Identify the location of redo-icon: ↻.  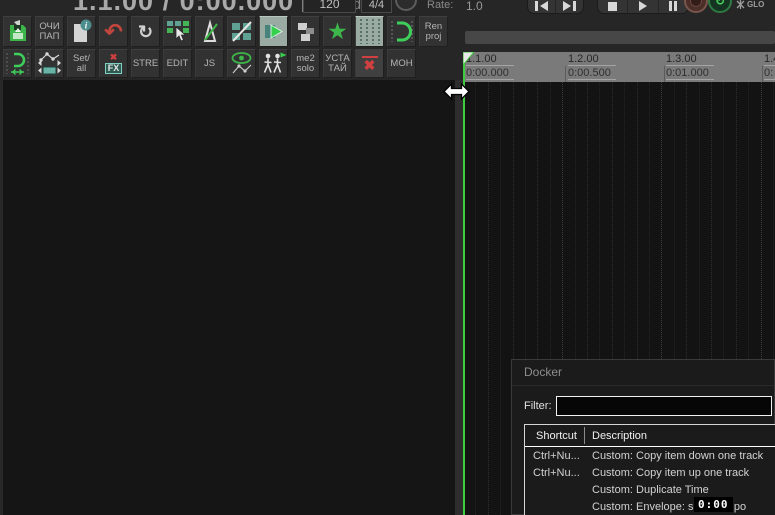
(145, 31).